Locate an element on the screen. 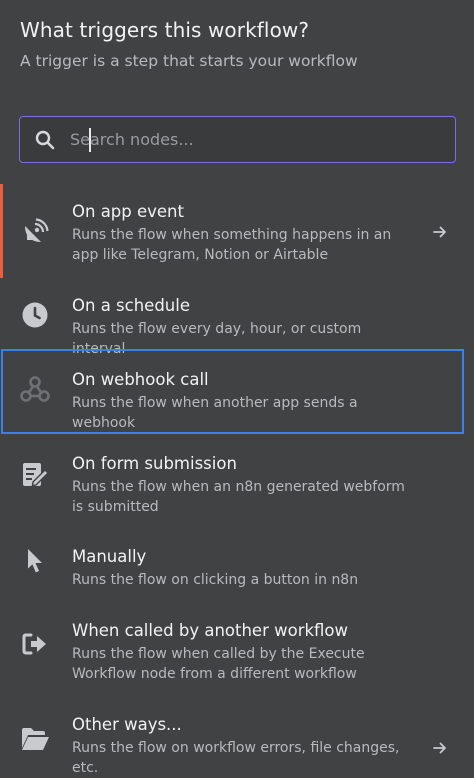  search-box is located at coordinates (237, 139).